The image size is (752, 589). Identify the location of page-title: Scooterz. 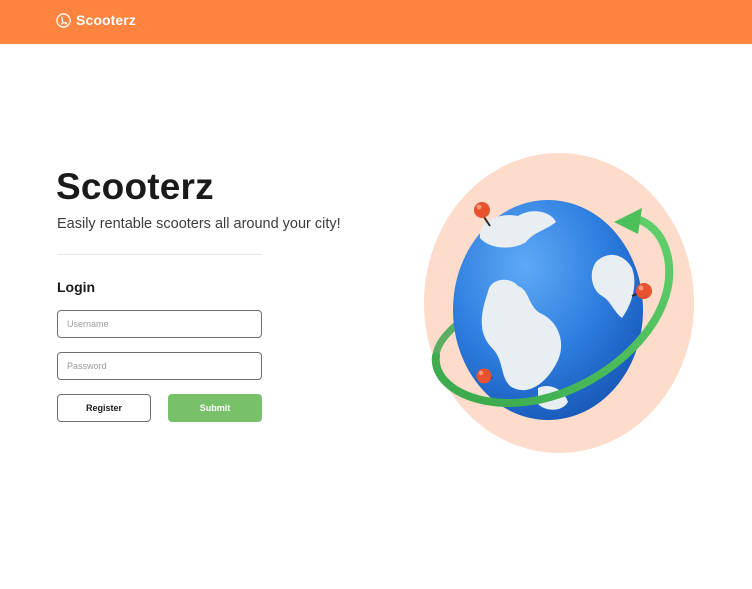
(135, 186).